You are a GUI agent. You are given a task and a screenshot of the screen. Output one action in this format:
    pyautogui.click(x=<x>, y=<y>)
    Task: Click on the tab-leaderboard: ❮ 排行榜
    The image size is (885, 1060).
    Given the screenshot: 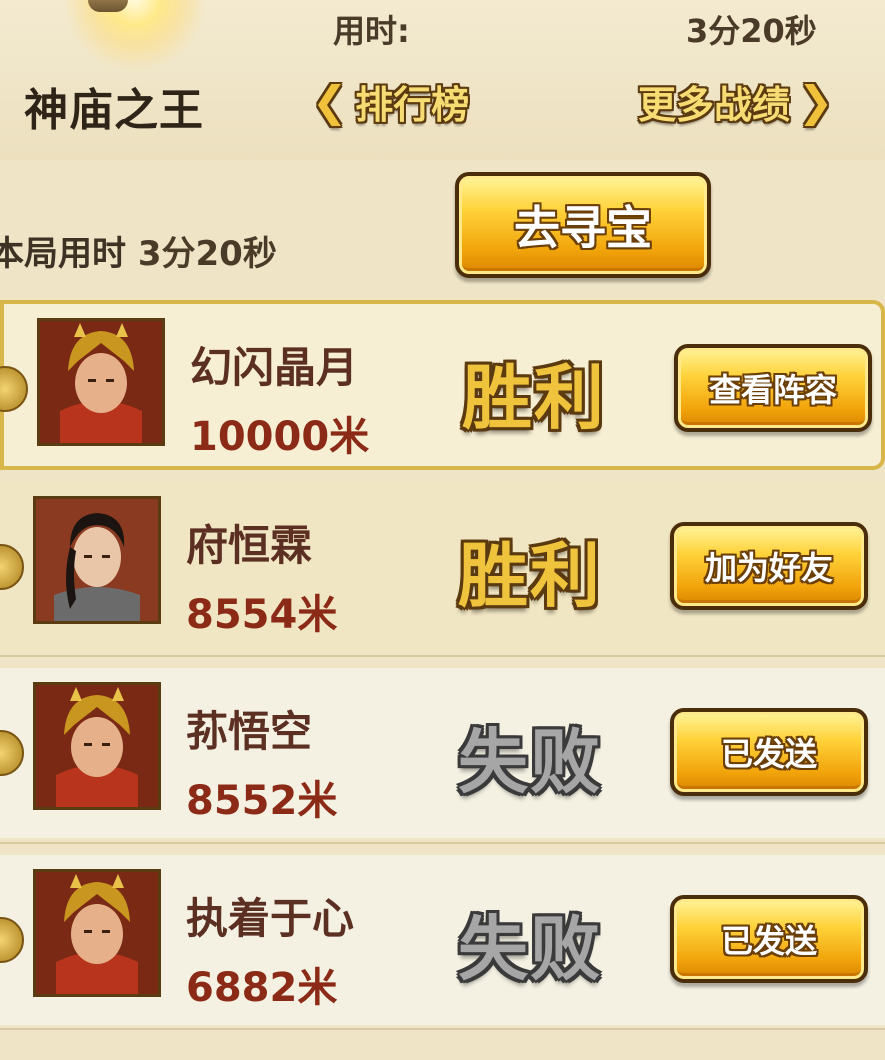 What is the action you would take?
    pyautogui.click(x=390, y=101)
    